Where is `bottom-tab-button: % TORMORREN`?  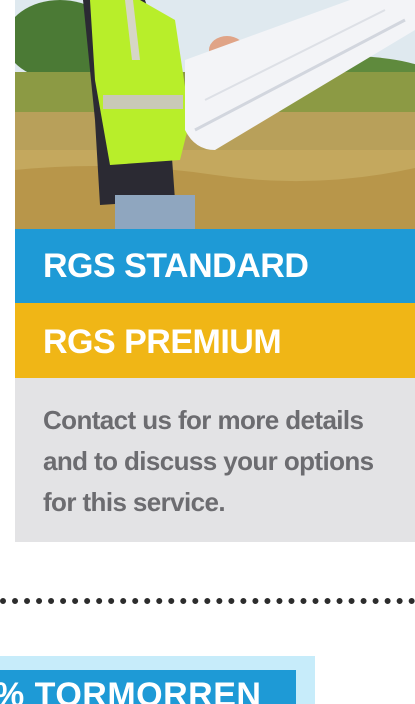 bottom-tab-button: % TORMORREN is located at coordinates (148, 687).